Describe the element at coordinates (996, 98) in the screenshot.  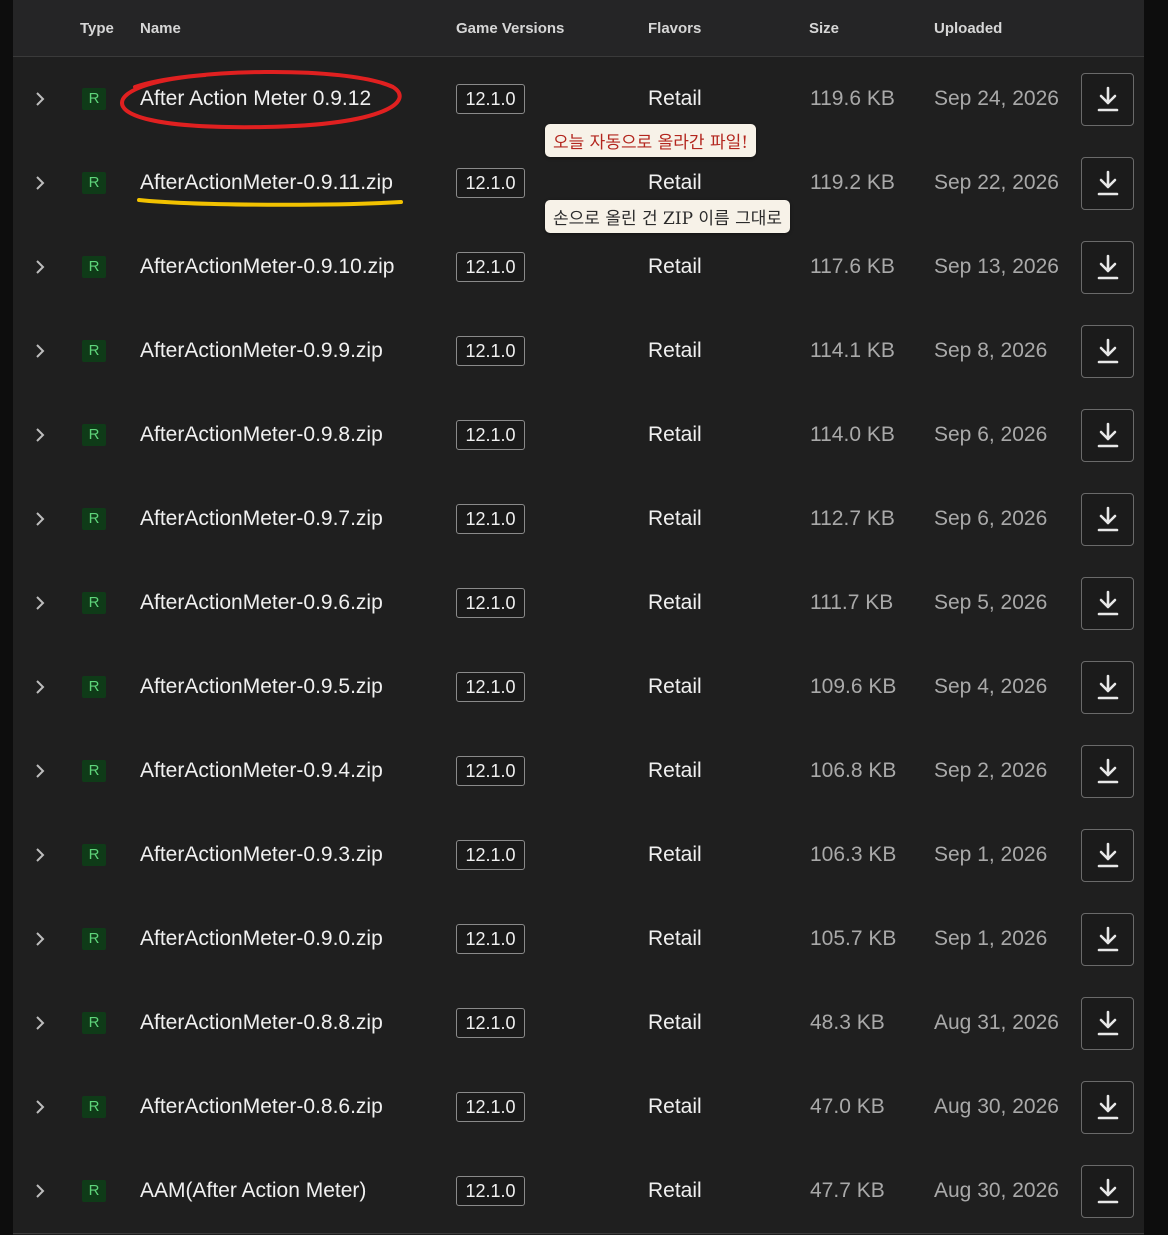
I see `upload-date: Sep 24, 2026` at that location.